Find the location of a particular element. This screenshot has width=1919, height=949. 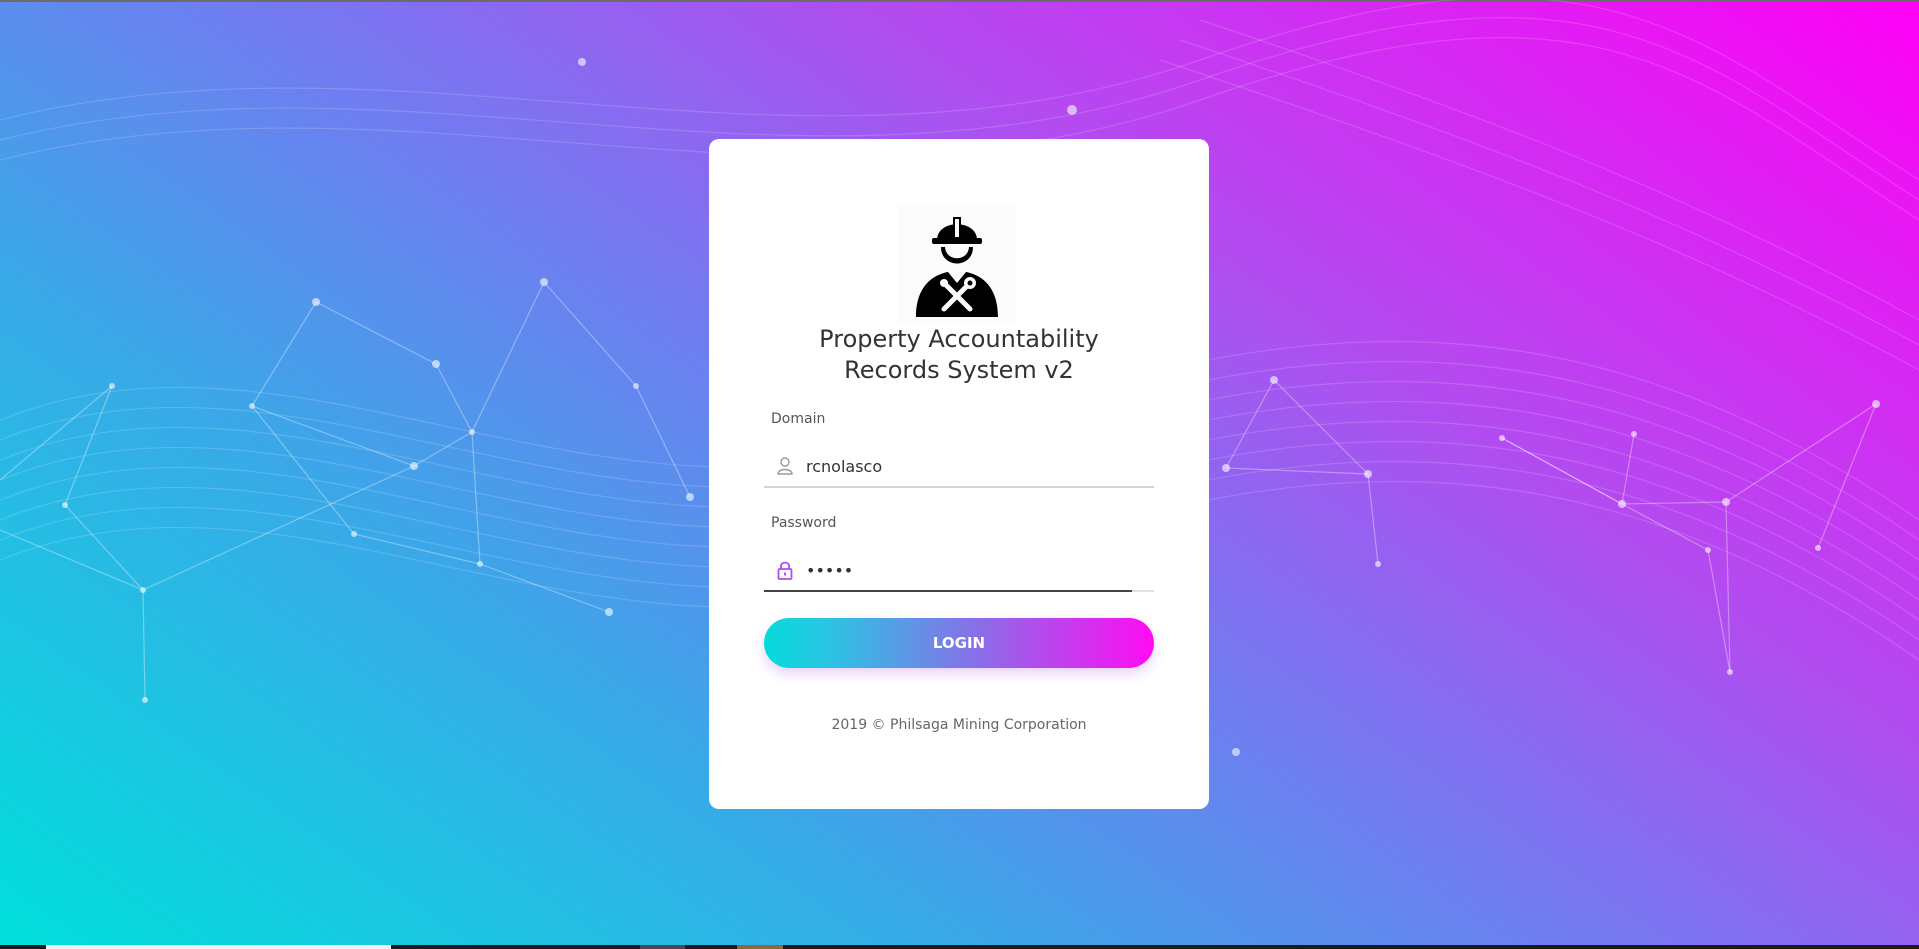

password-field is located at coordinates (959, 570).